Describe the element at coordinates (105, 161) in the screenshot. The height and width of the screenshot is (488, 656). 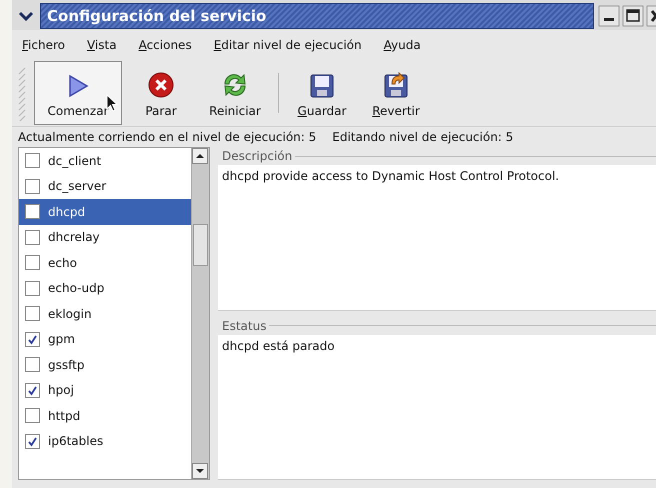
I see `service-row: dc_client` at that location.